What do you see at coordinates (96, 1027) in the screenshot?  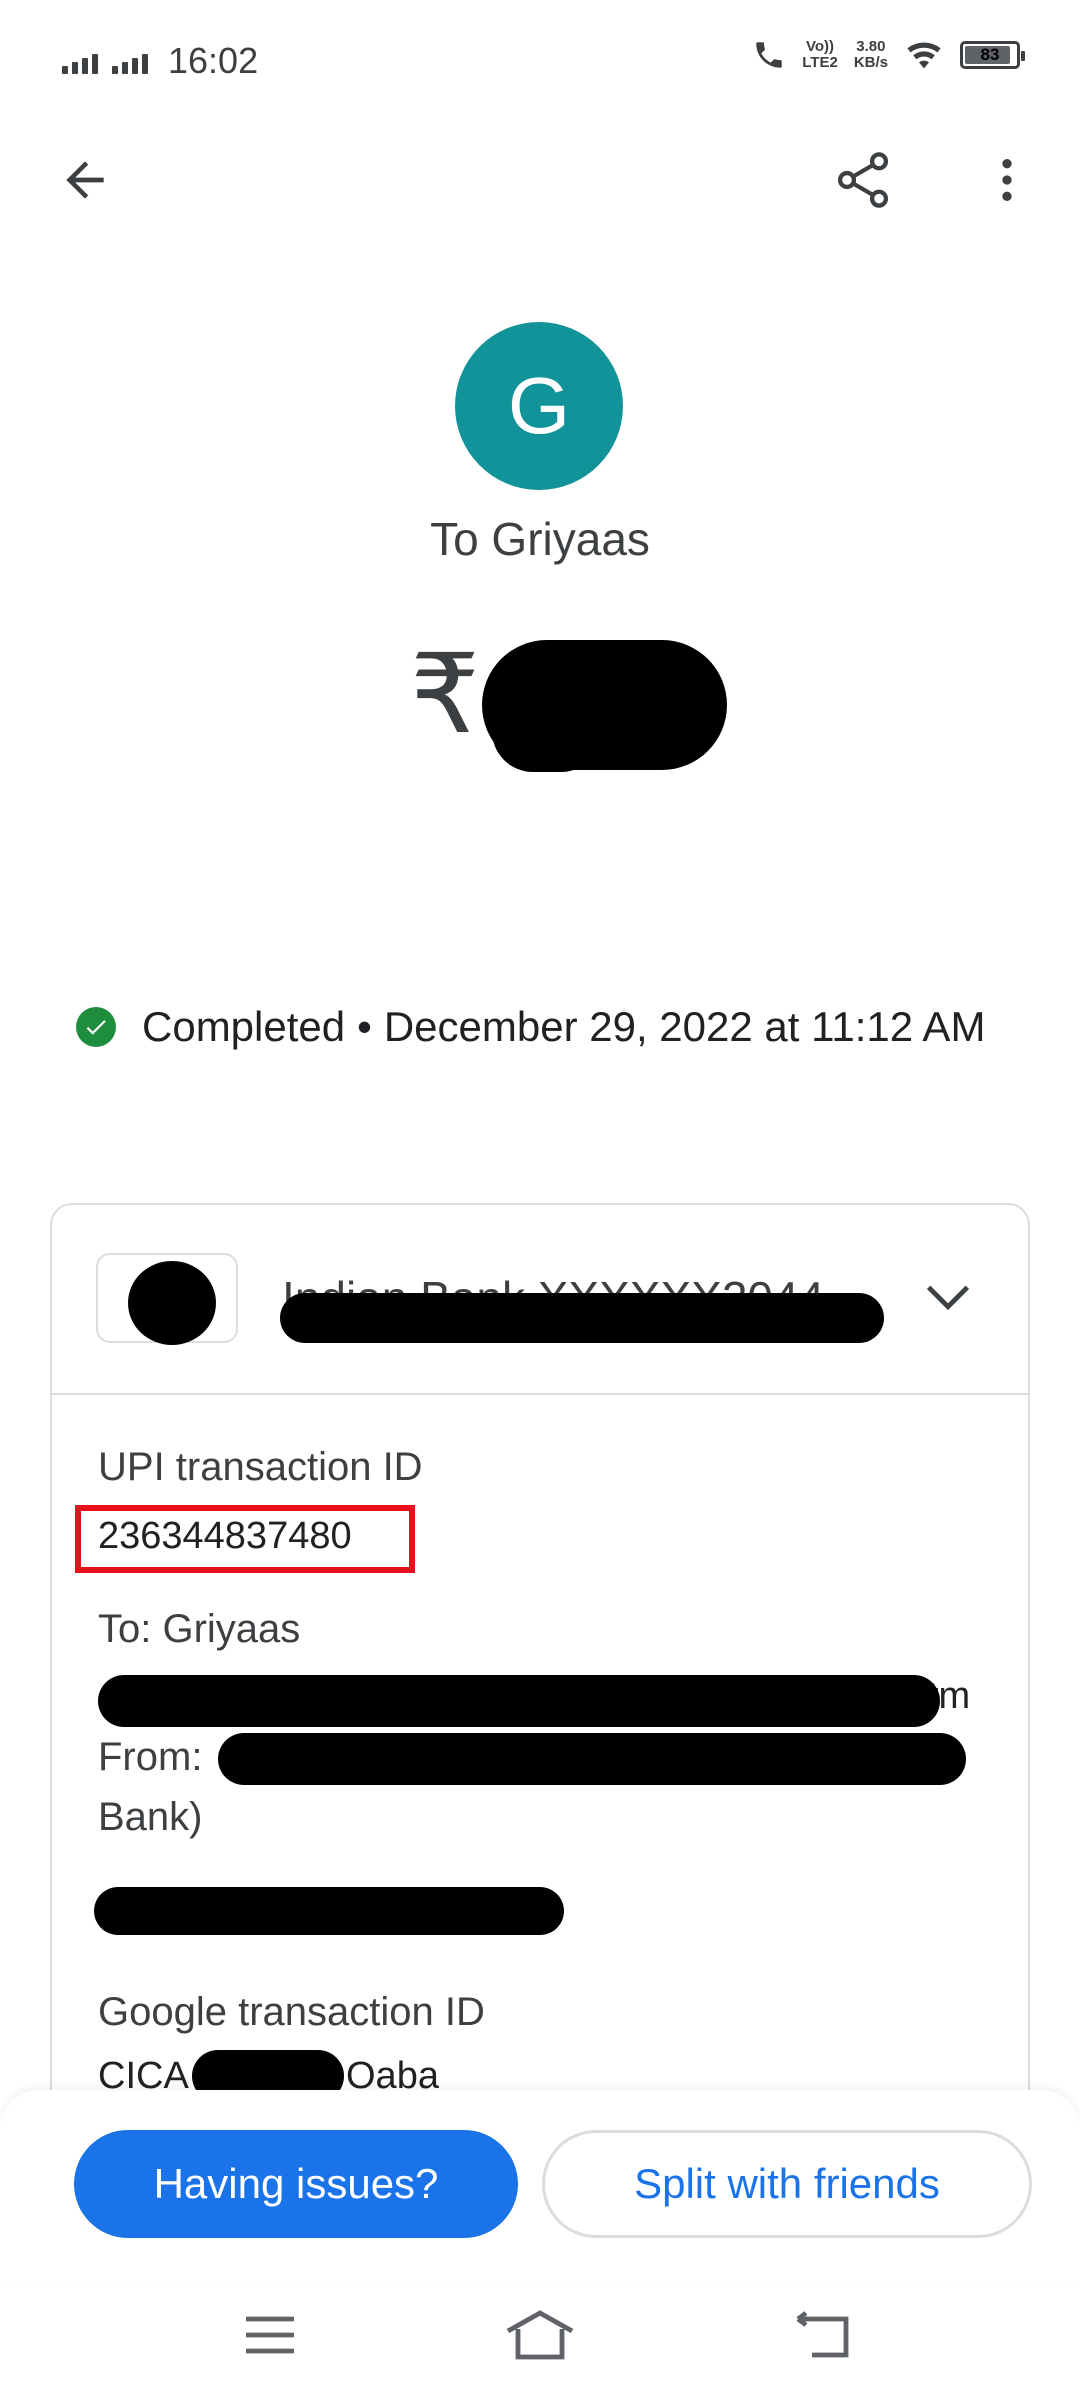 I see `check-circle-icon` at bounding box center [96, 1027].